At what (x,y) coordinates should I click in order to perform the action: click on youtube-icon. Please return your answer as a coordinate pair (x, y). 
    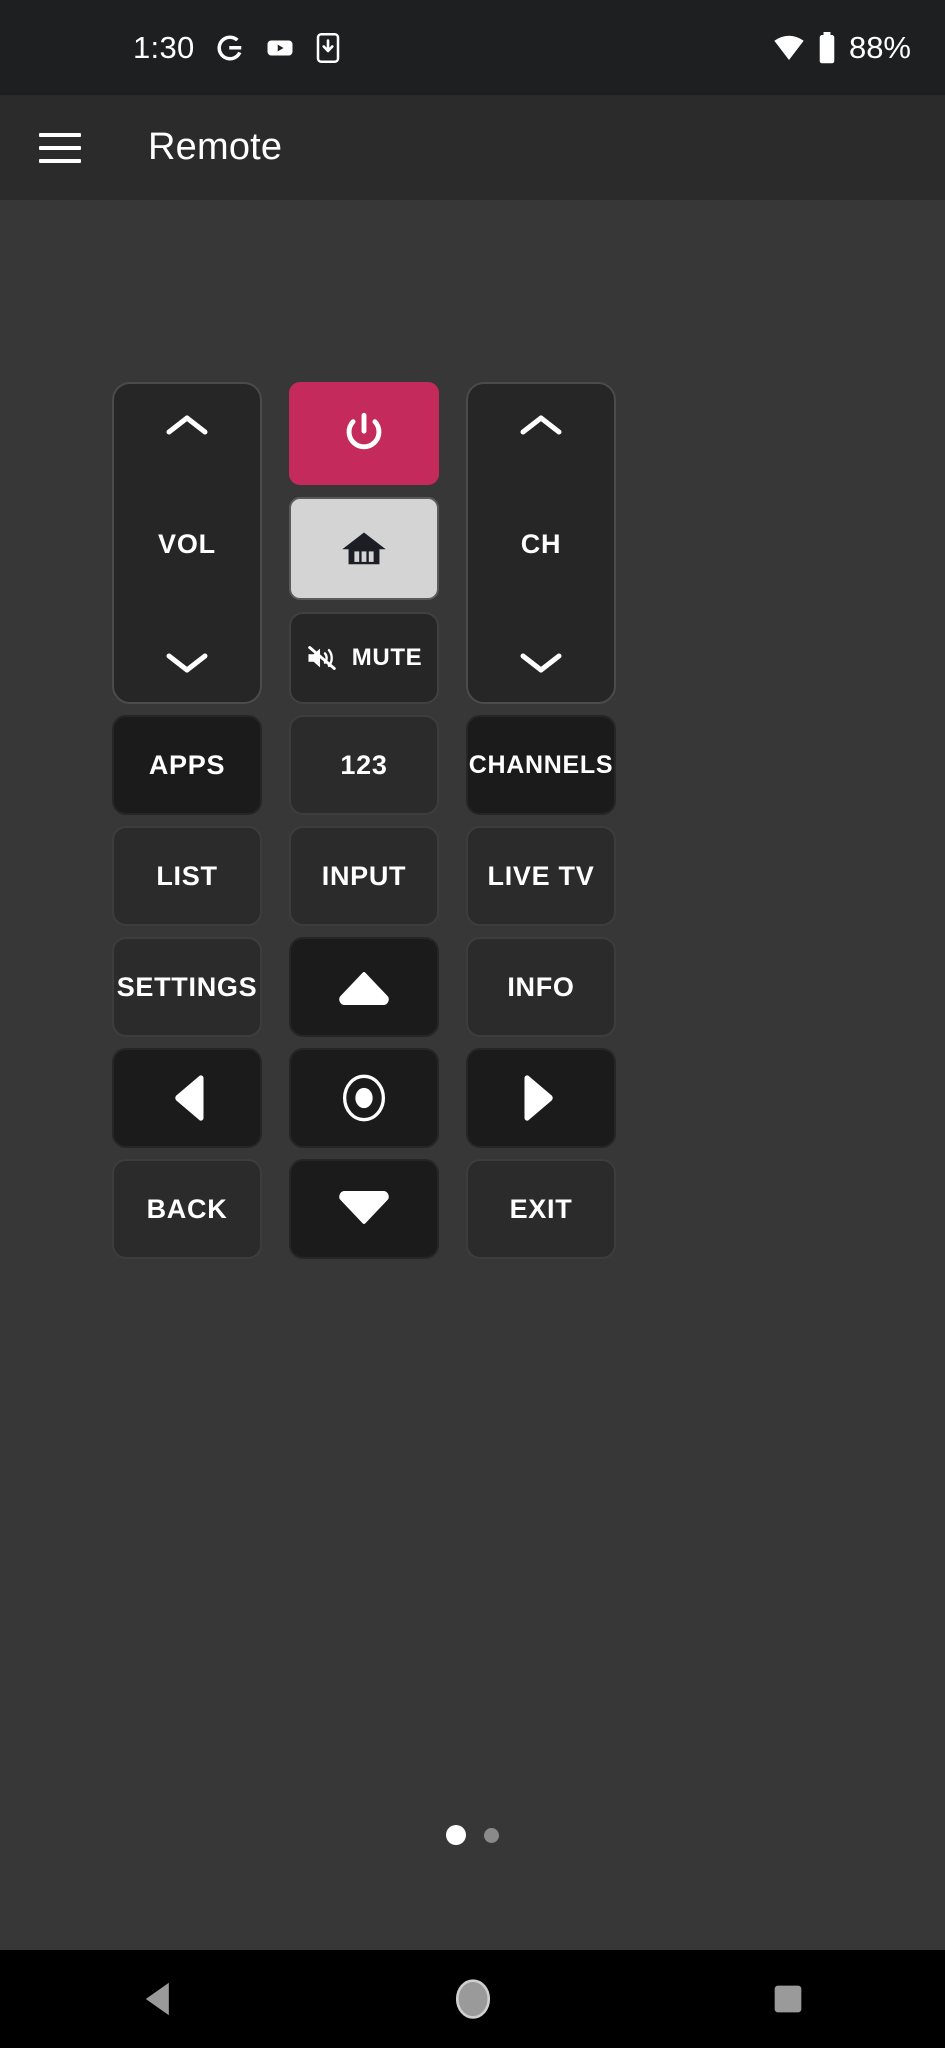
    Looking at the image, I should click on (280, 48).